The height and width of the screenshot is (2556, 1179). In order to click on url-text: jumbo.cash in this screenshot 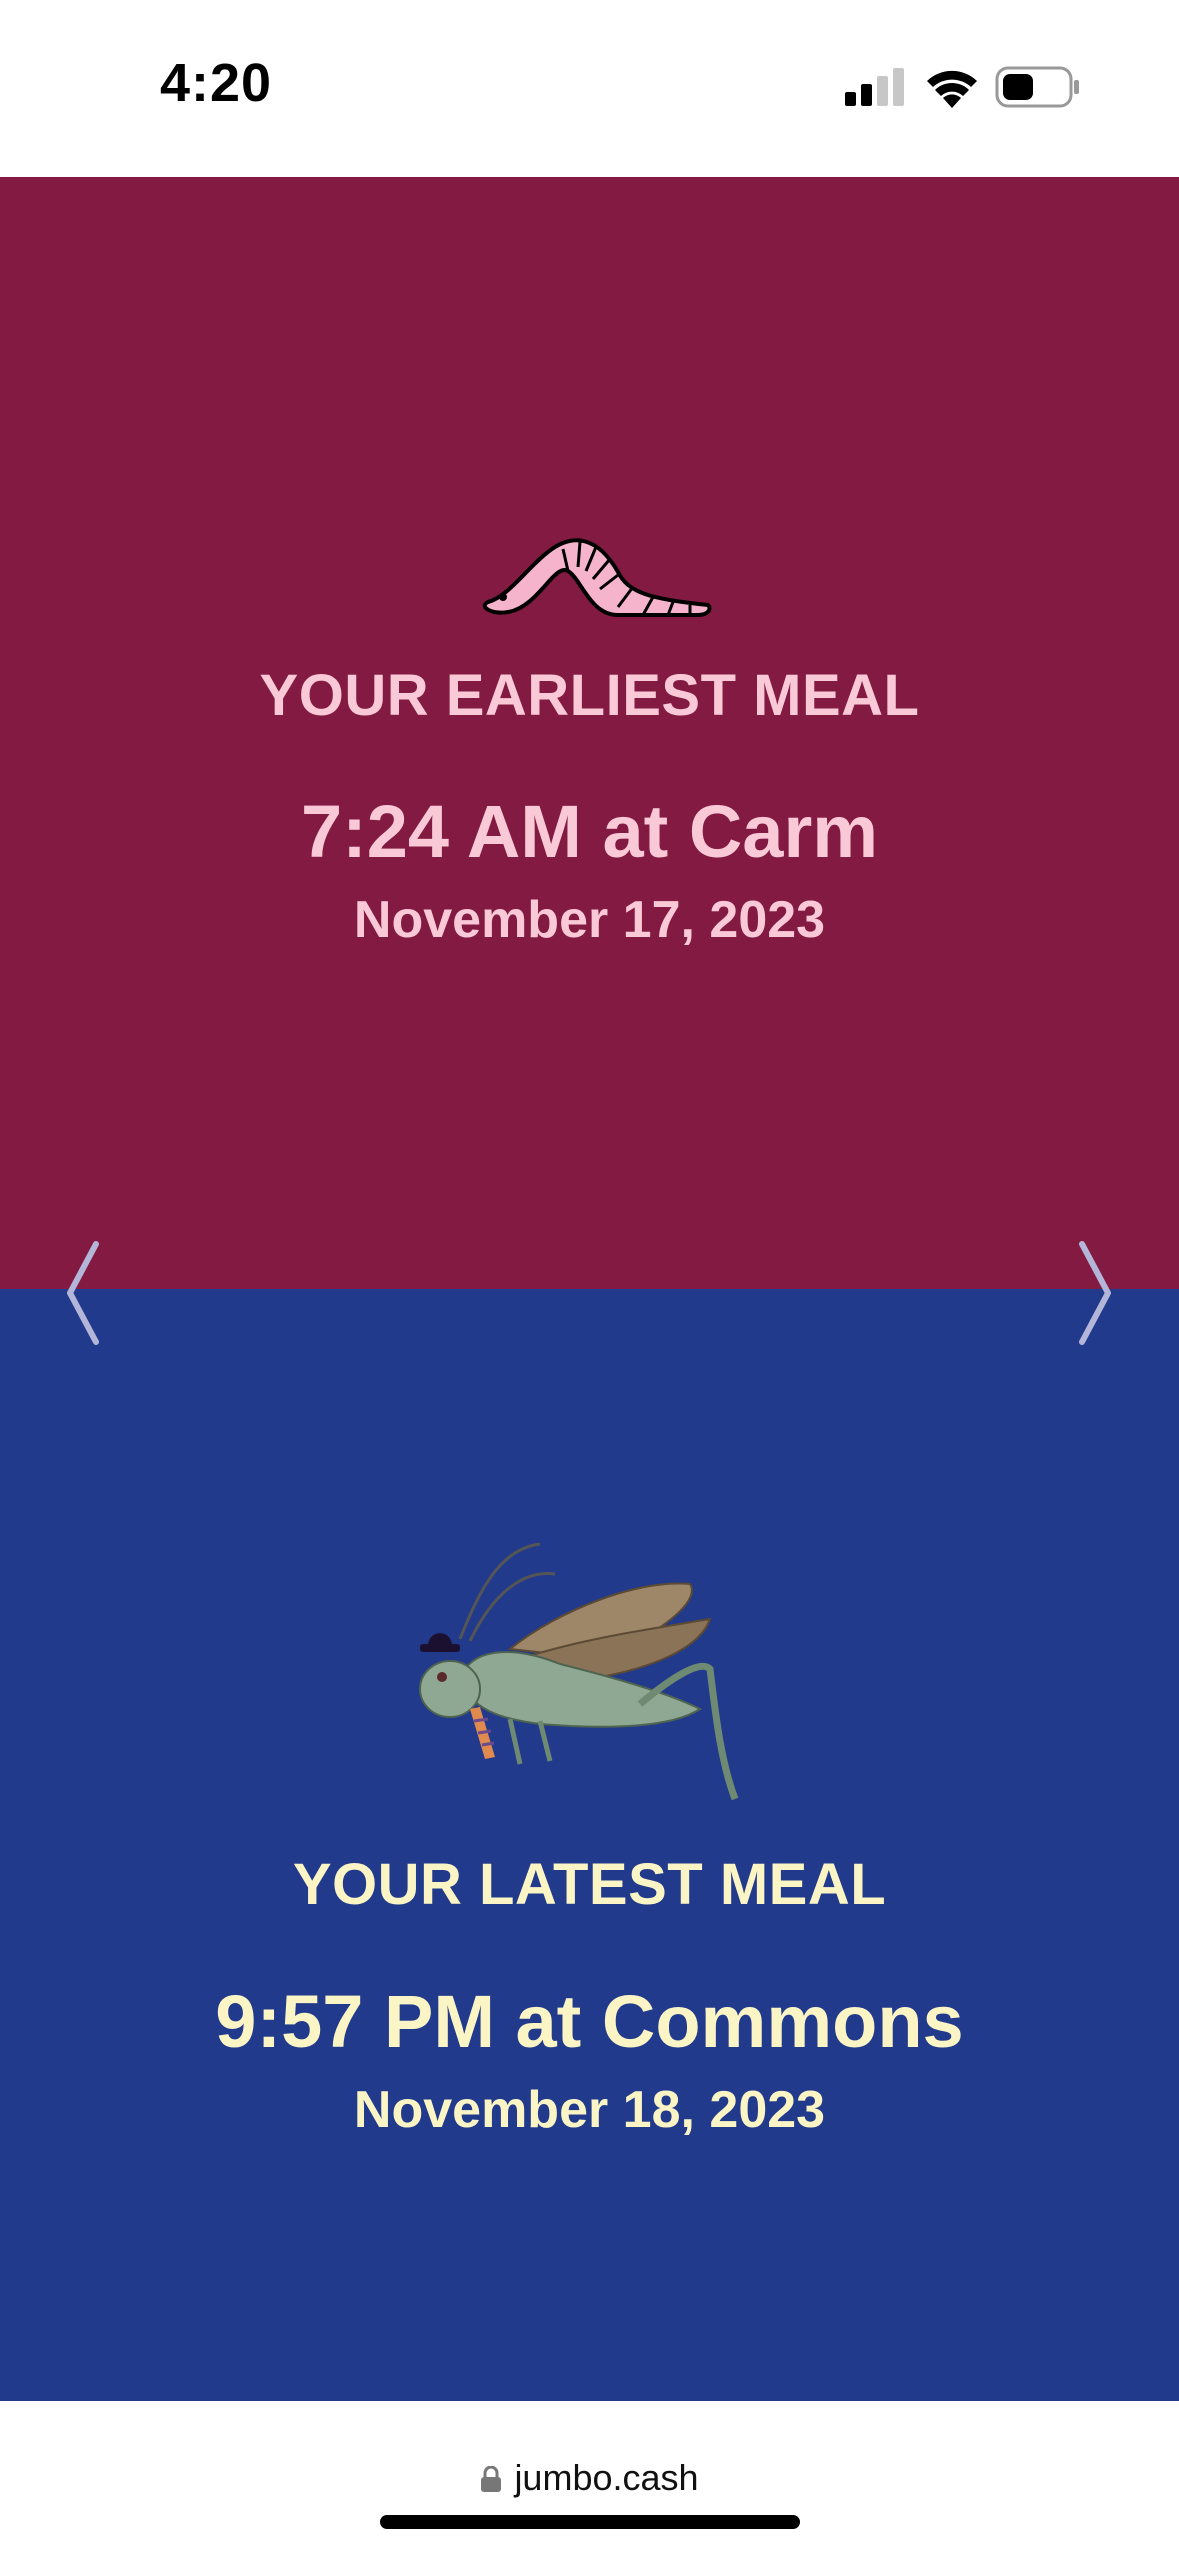, I will do `click(606, 2477)`.